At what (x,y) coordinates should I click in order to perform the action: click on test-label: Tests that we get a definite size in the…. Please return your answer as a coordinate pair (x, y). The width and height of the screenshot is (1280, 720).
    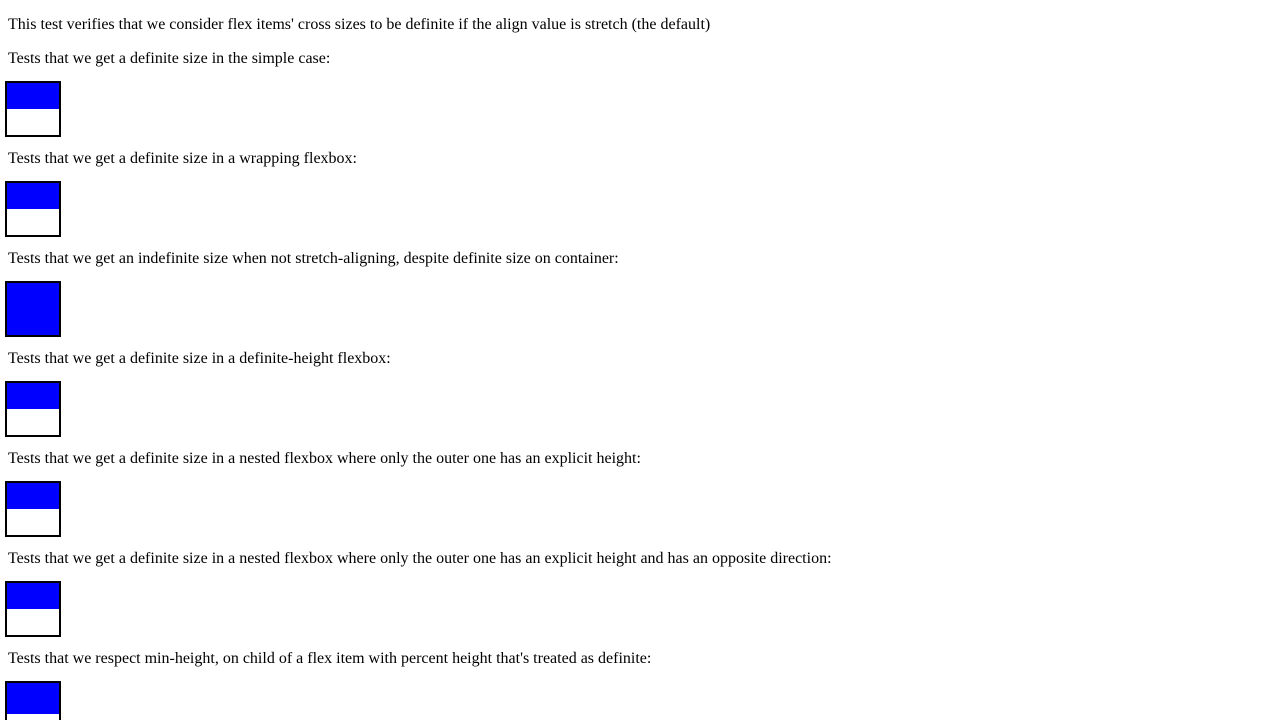
    Looking at the image, I should click on (169, 58).